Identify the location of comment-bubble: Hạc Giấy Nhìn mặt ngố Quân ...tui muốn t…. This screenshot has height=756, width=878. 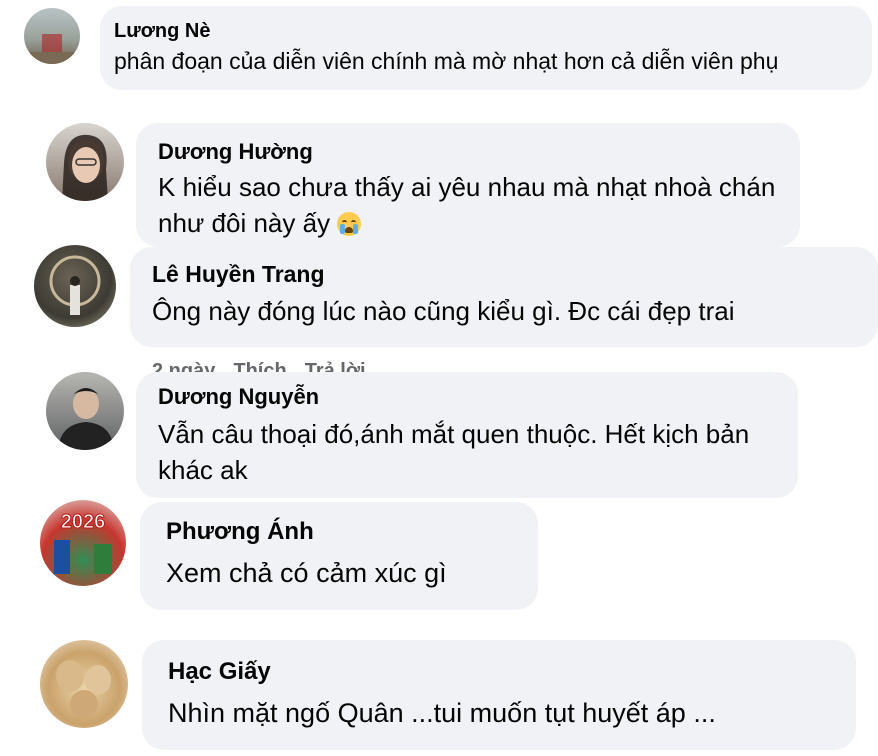
(499, 695).